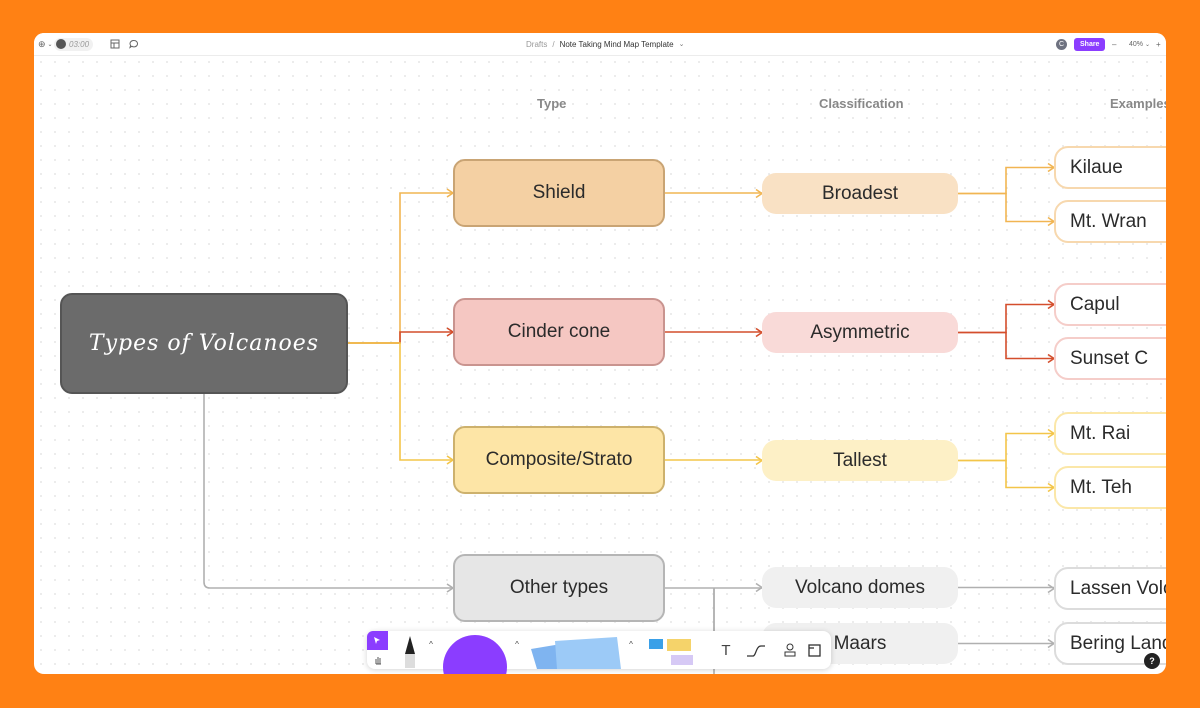 The width and height of the screenshot is (1200, 708). I want to click on classification-node: Broadest, so click(860, 193).